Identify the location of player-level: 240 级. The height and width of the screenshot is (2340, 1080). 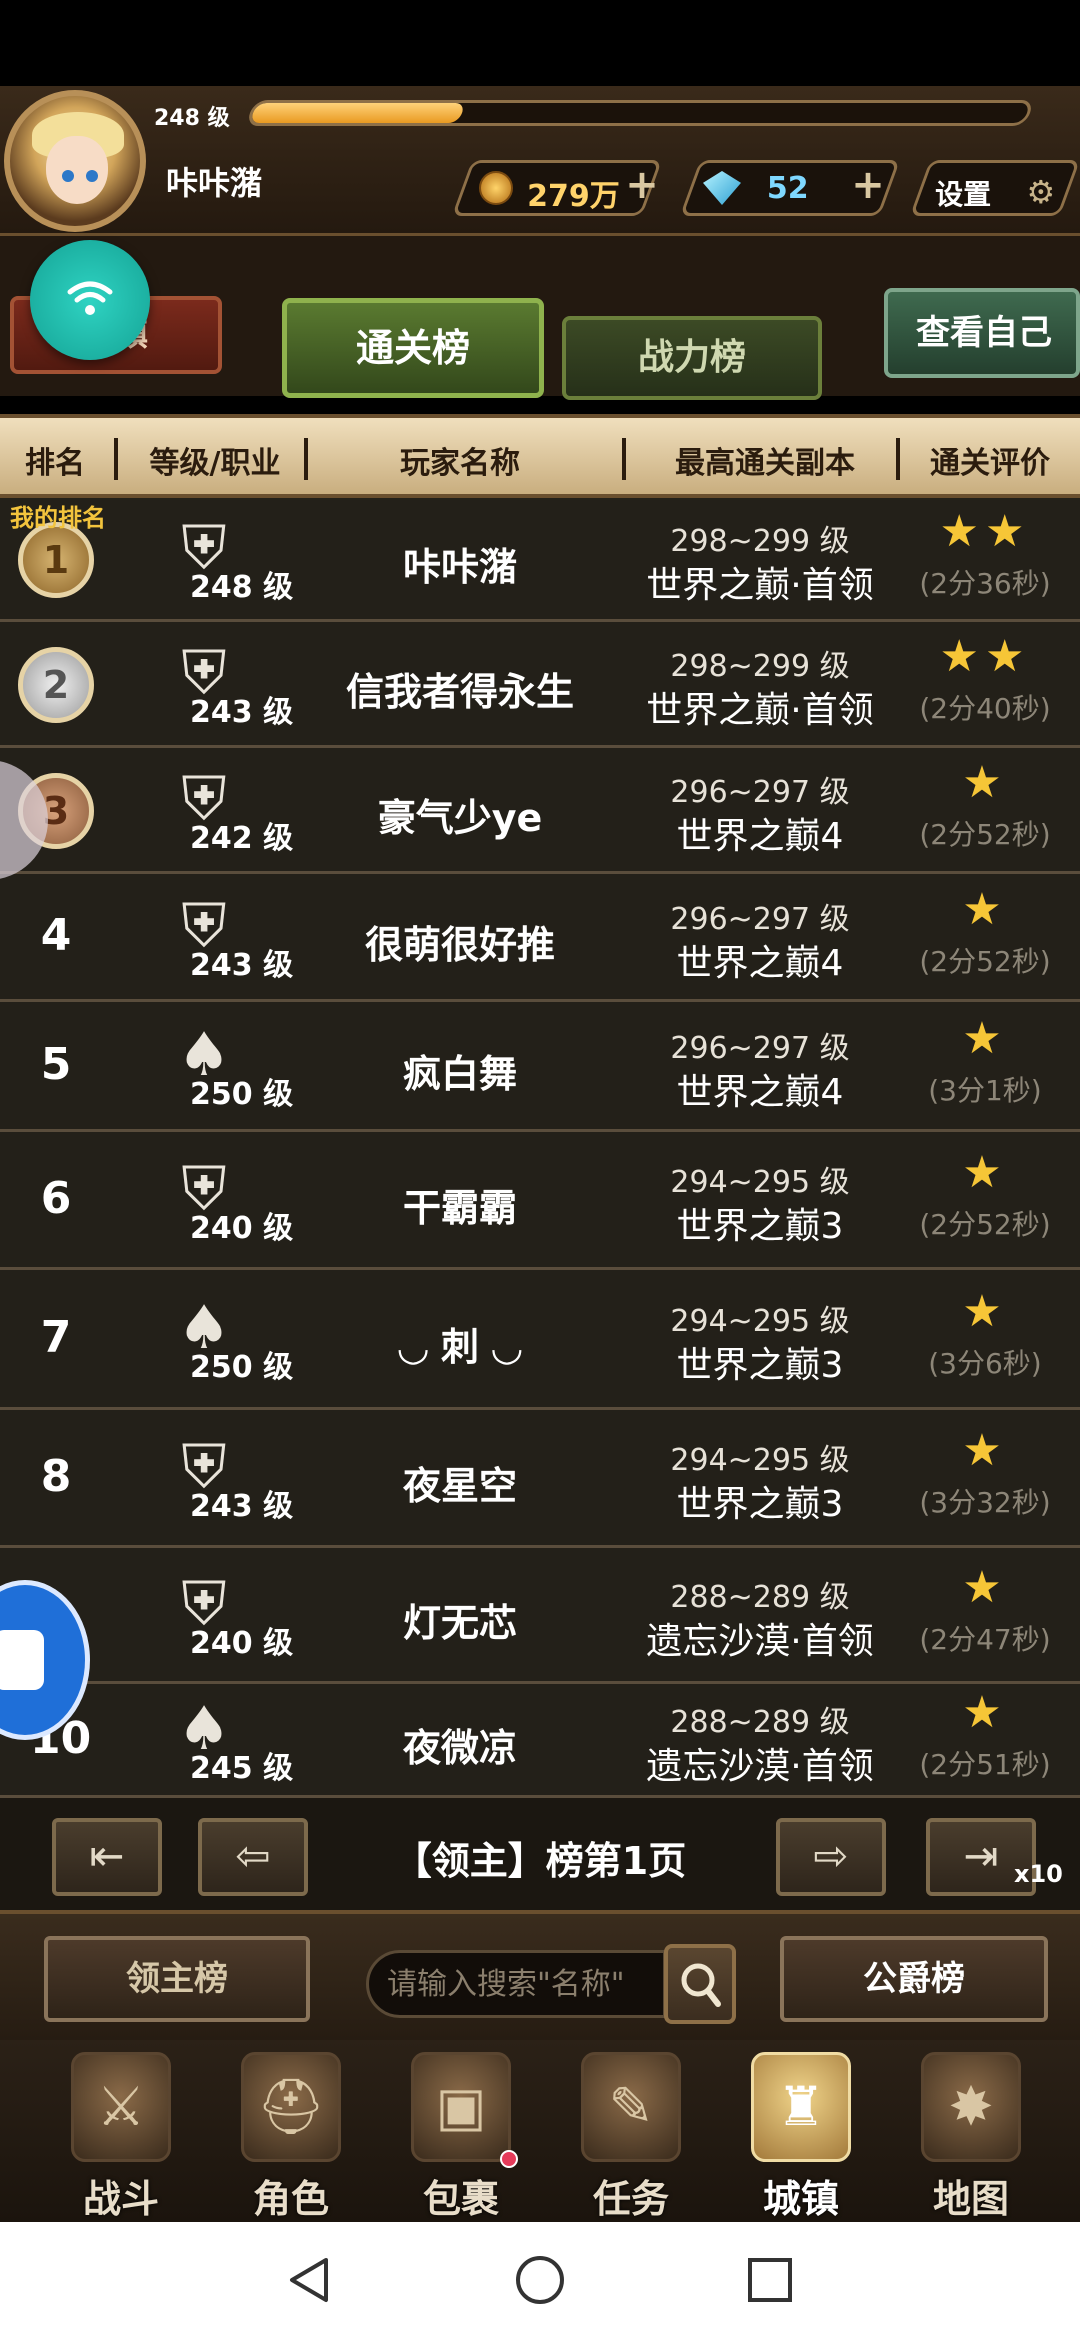
(242, 1228).